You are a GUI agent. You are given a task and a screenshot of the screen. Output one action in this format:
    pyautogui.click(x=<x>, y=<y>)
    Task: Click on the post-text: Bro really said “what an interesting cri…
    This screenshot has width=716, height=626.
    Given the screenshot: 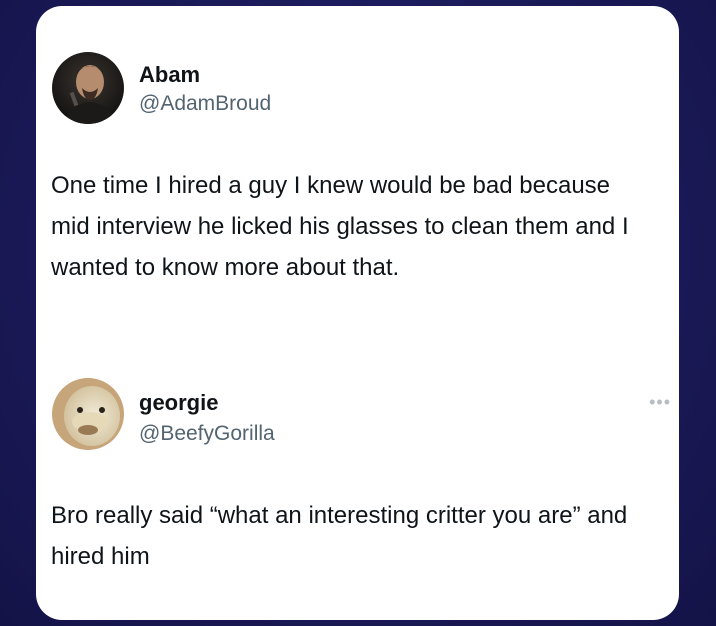 What is the action you would take?
    pyautogui.click(x=339, y=536)
    